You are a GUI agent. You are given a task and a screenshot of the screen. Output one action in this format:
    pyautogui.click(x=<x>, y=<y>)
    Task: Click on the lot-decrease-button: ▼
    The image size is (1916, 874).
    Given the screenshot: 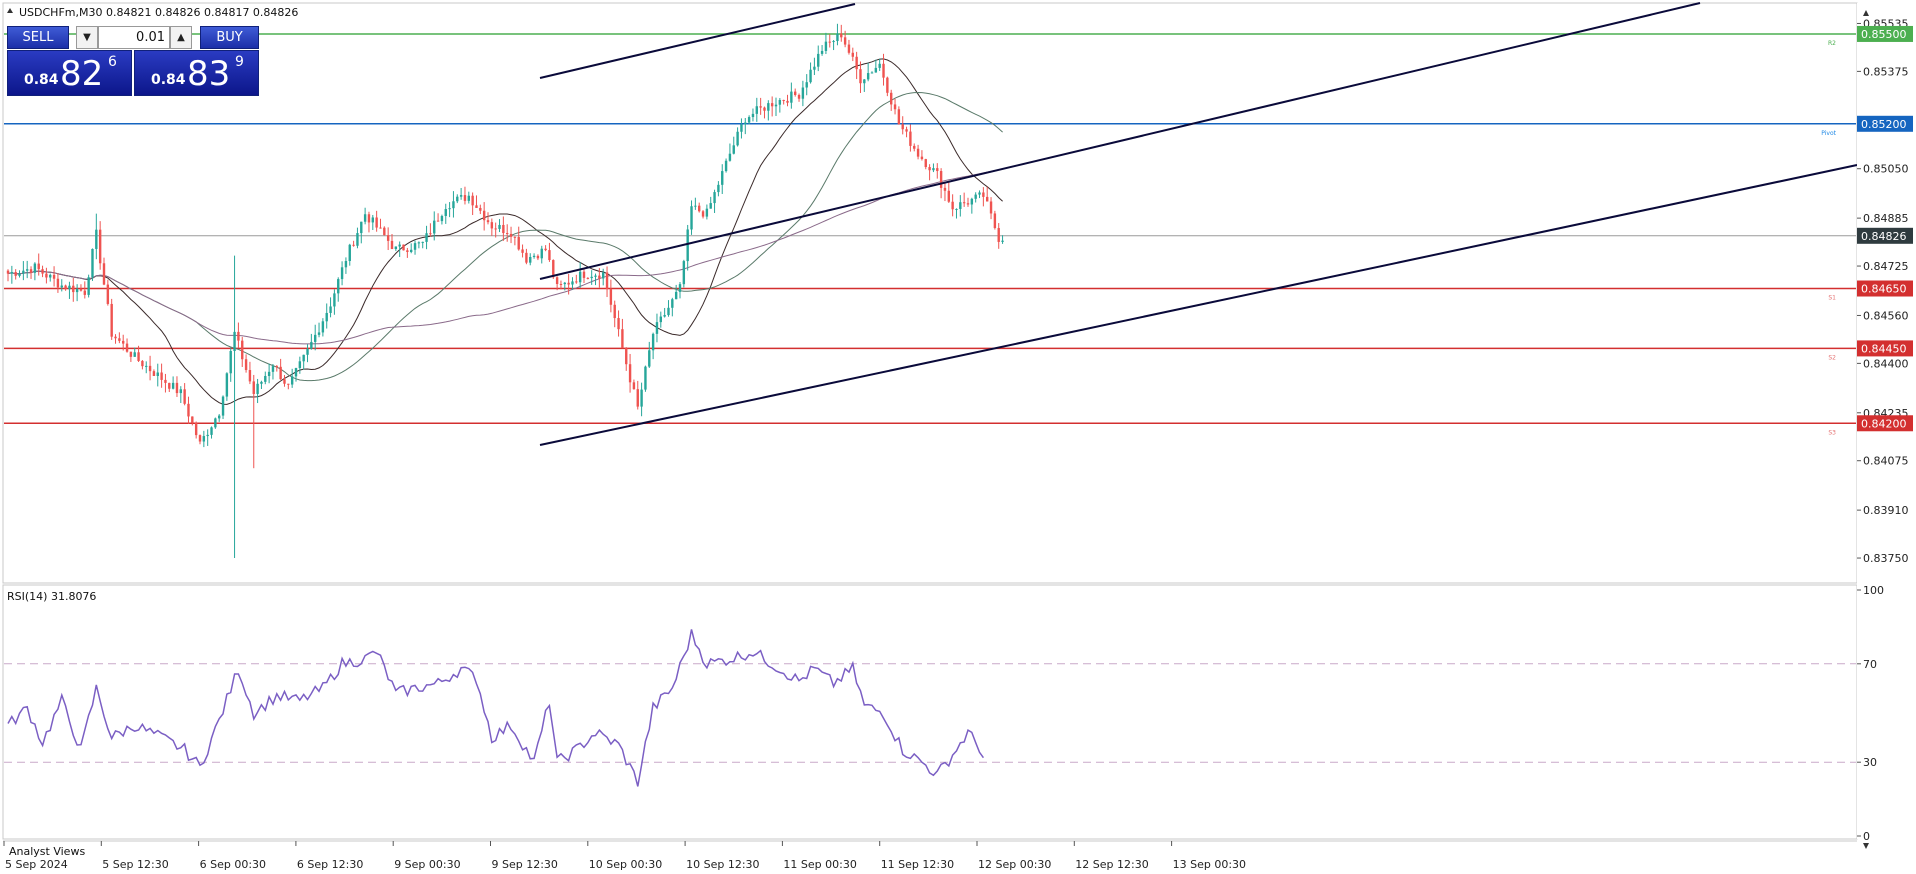 What is the action you would take?
    pyautogui.click(x=87, y=37)
    